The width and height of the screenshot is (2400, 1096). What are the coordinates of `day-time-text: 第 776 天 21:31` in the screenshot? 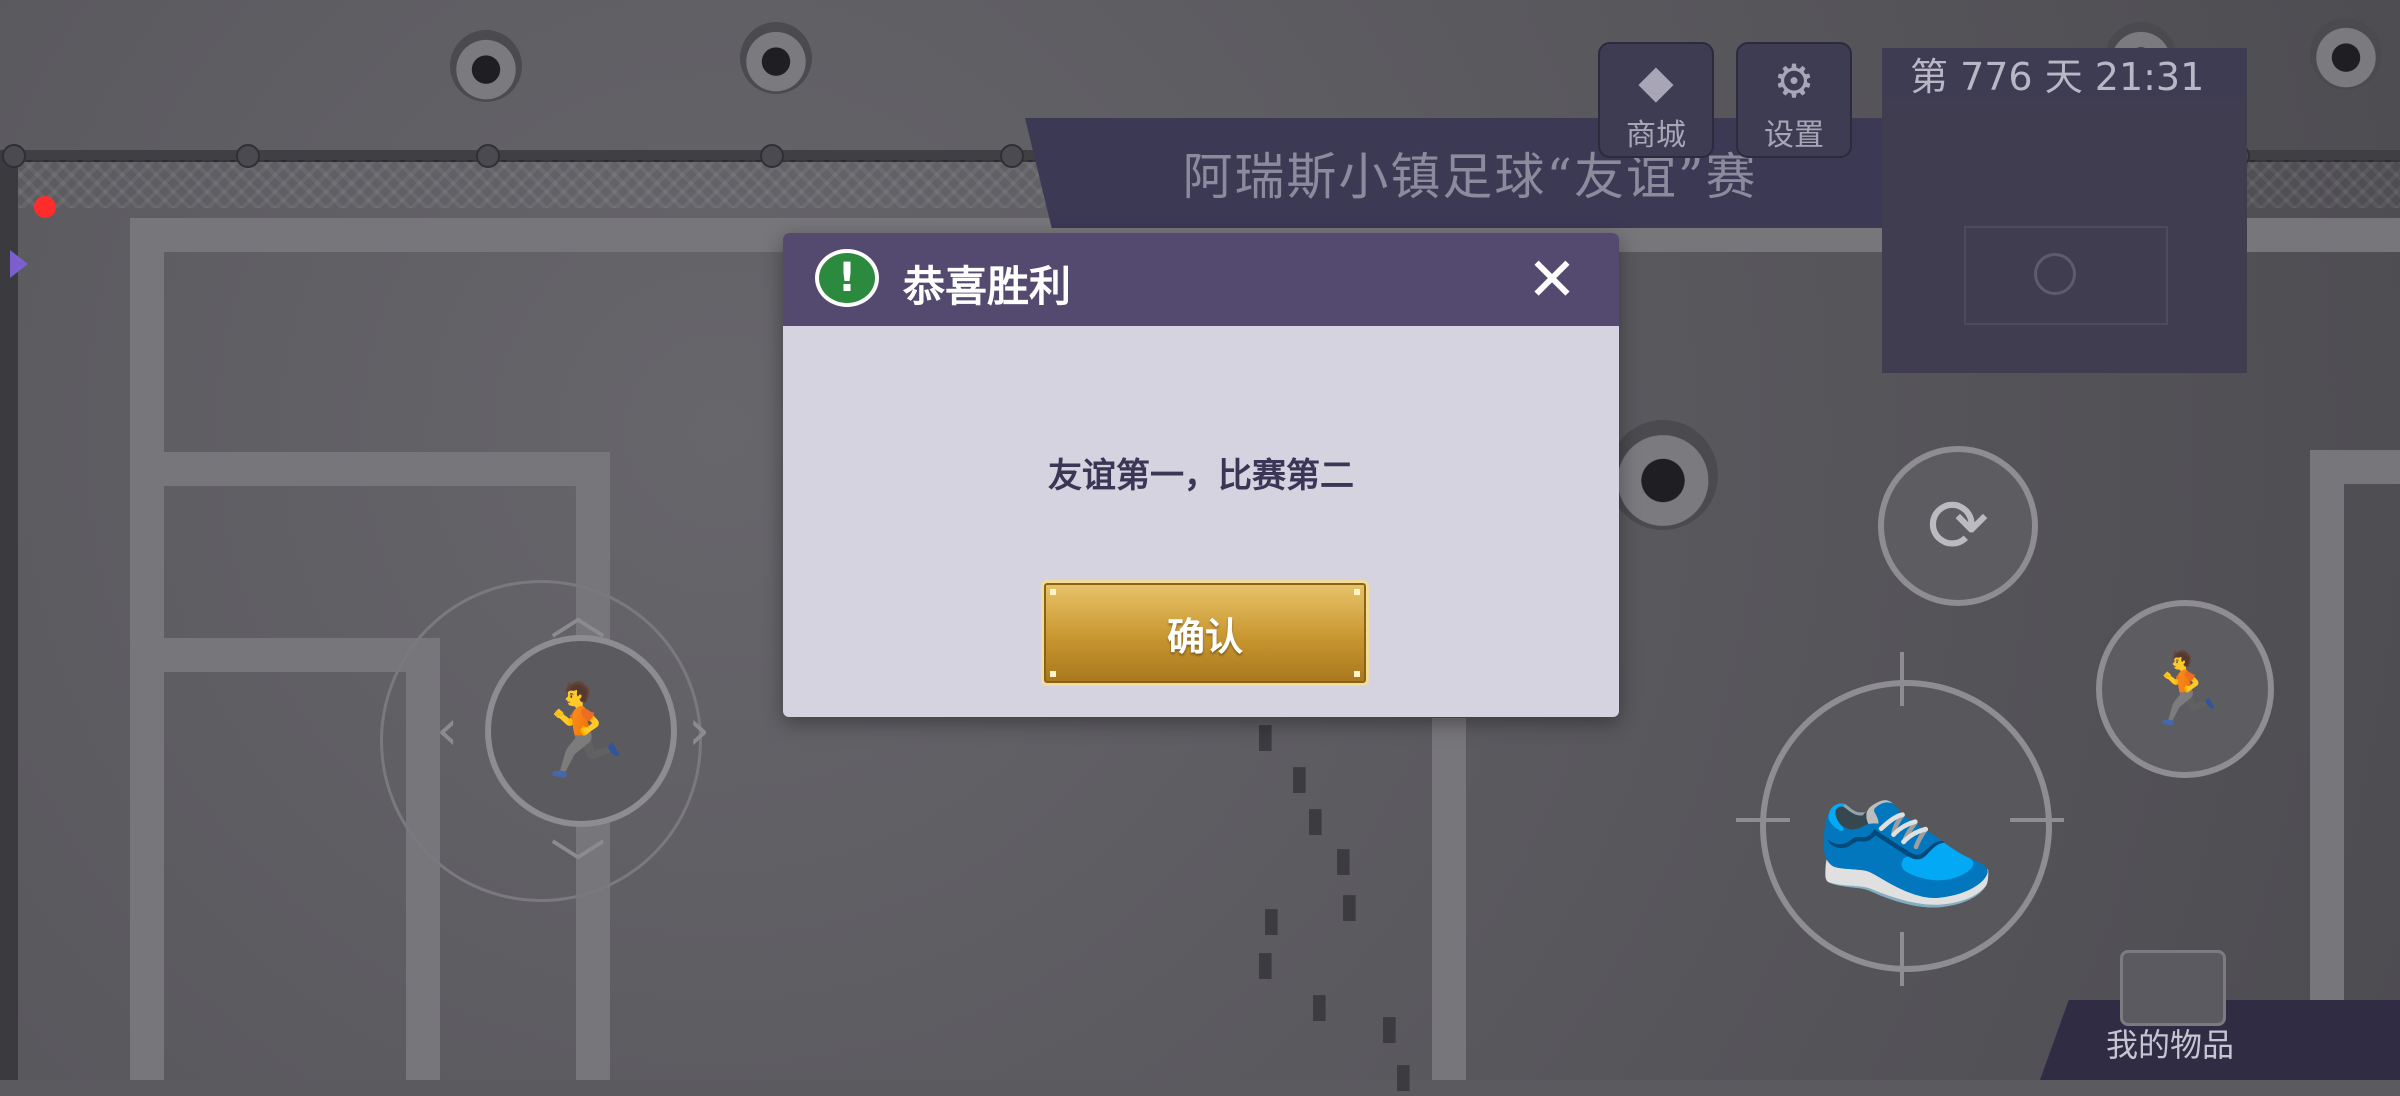 It's located at (2057, 76).